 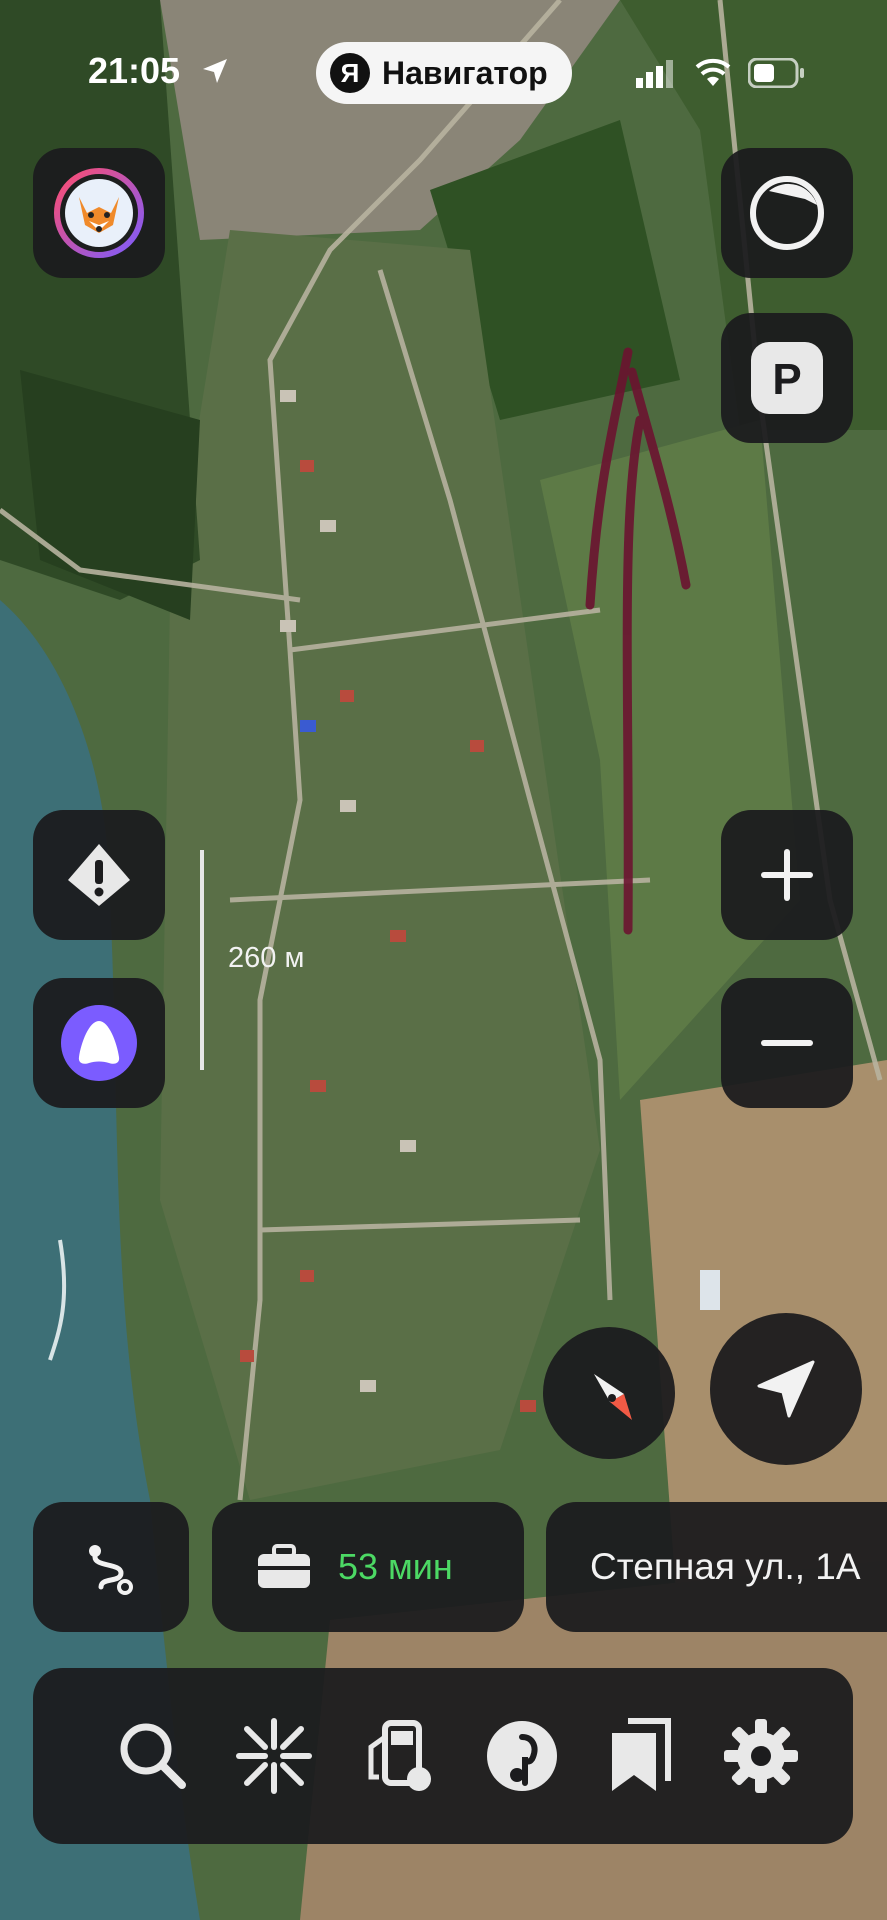 I want to click on destination-panel: Степная ул., 1А, so click(x=716, y=1567).